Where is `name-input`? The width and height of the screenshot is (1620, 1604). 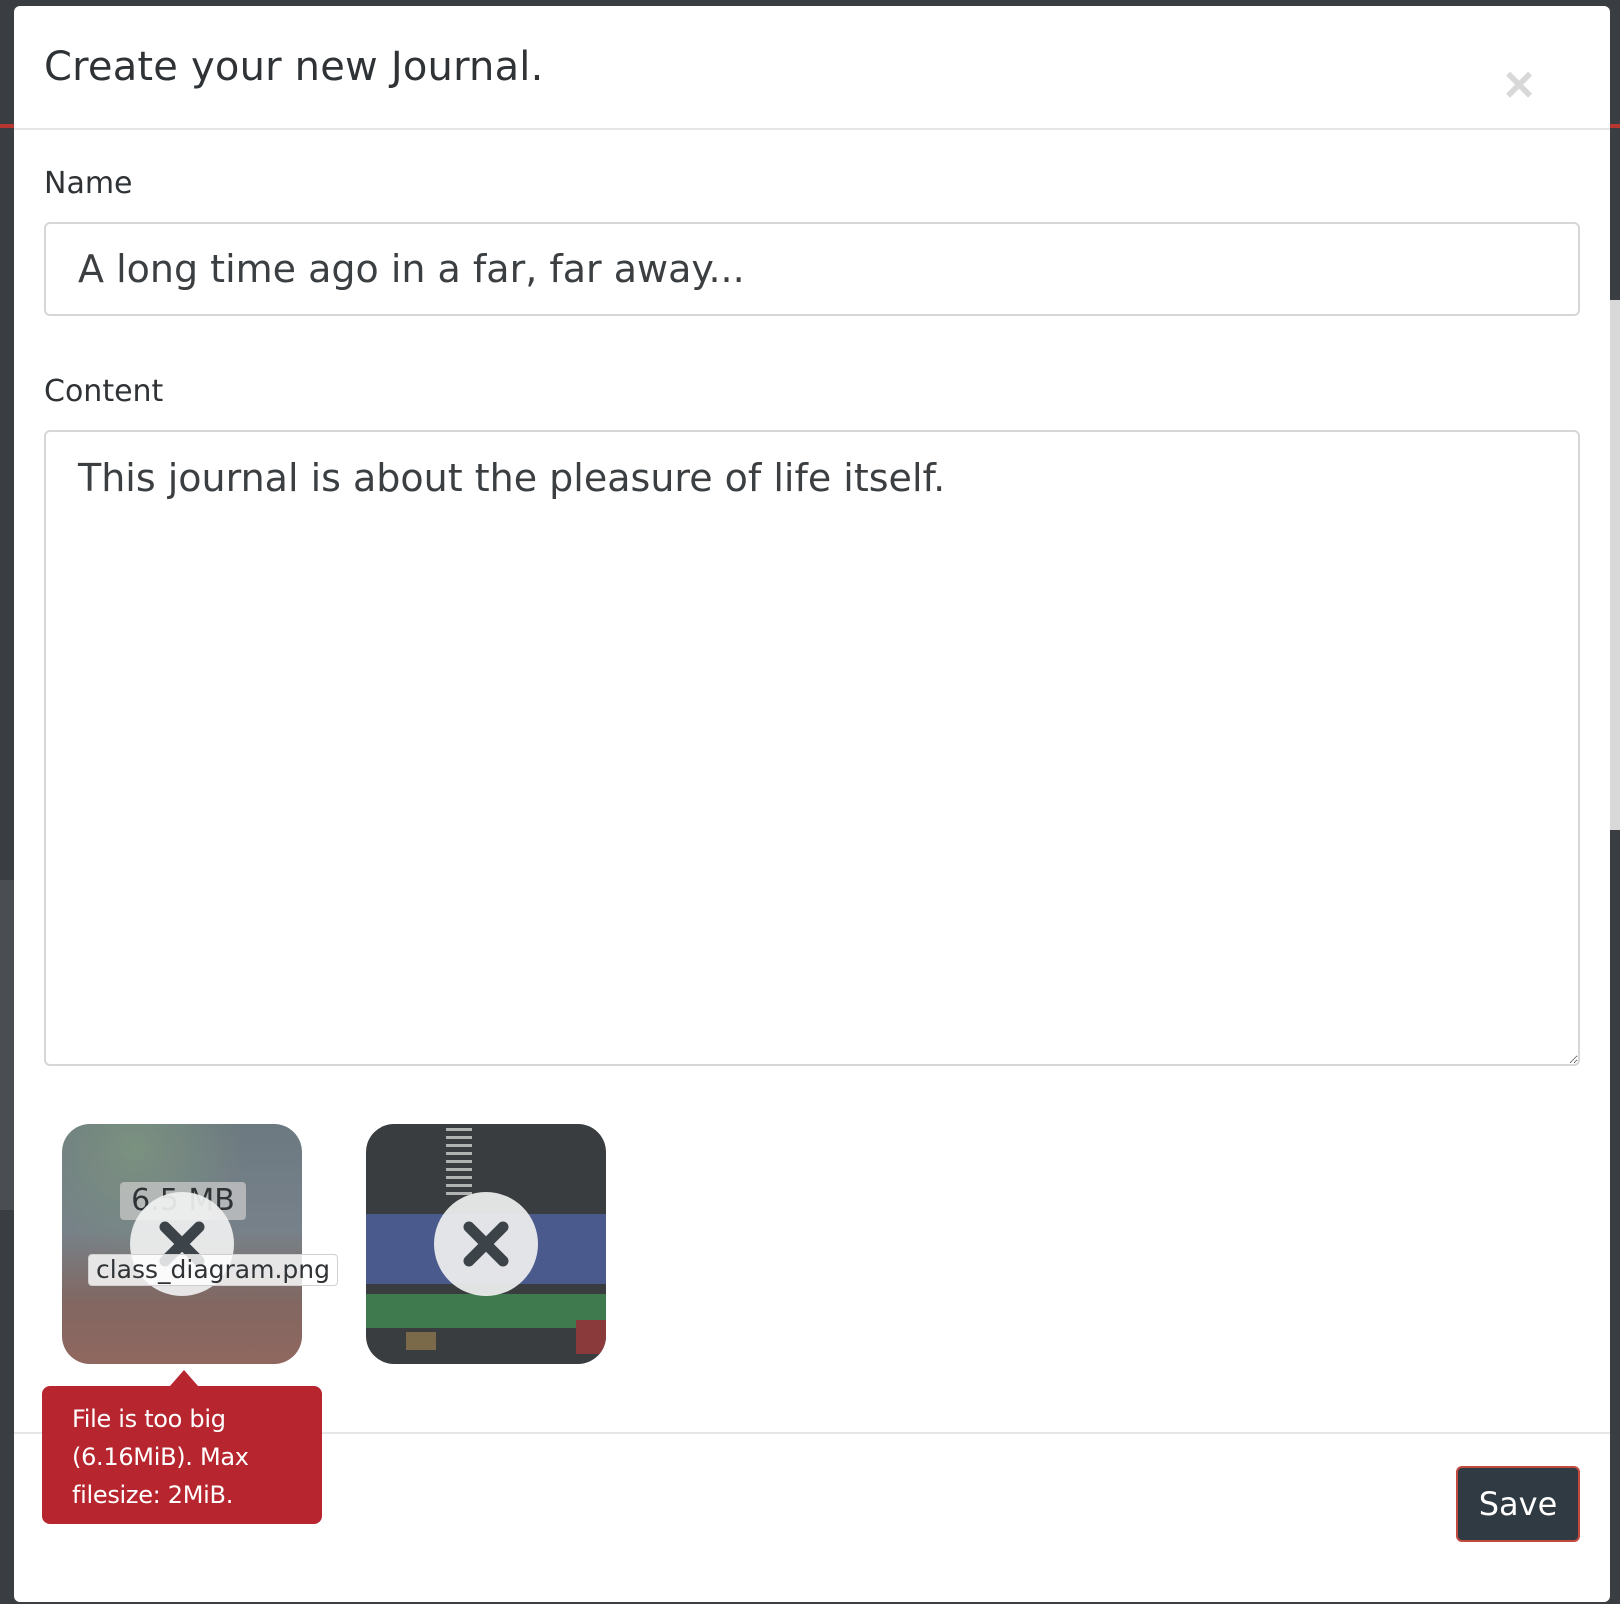 name-input is located at coordinates (812, 269).